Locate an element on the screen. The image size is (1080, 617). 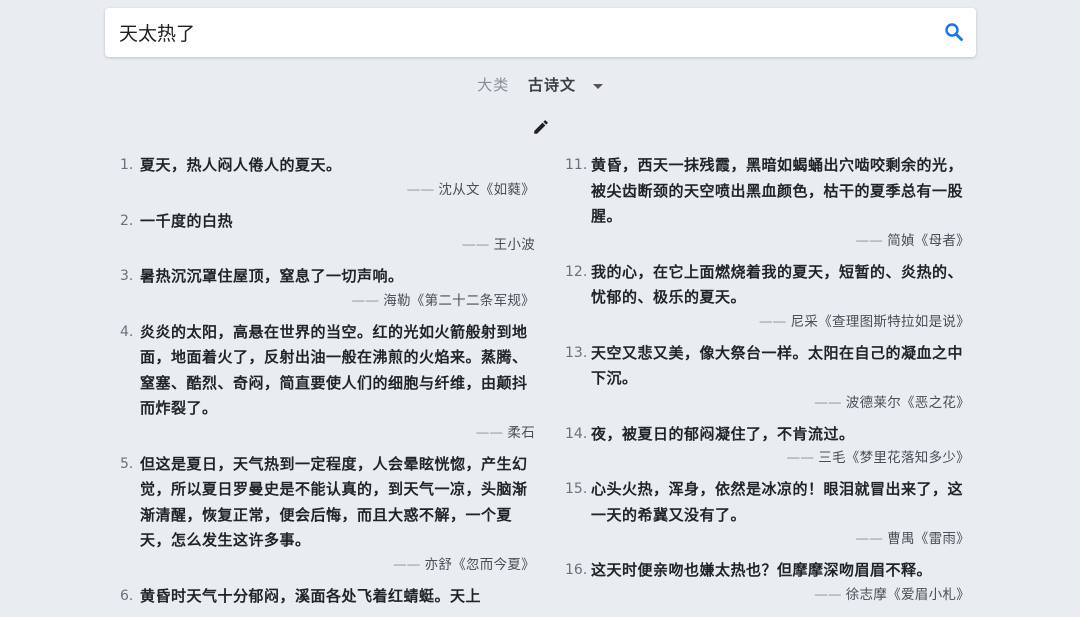
quote-number: 2. is located at coordinates (127, 220).